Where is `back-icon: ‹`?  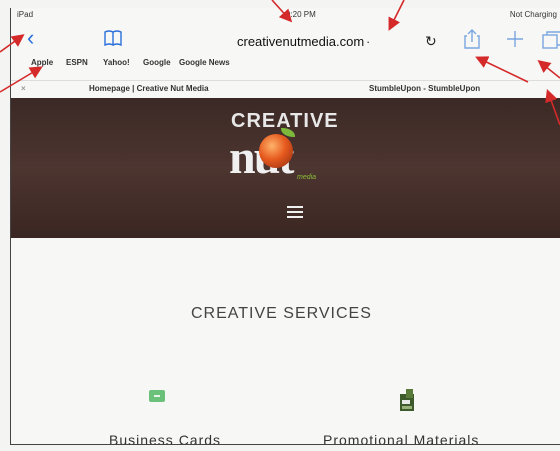
back-icon: ‹ is located at coordinates (35, 38).